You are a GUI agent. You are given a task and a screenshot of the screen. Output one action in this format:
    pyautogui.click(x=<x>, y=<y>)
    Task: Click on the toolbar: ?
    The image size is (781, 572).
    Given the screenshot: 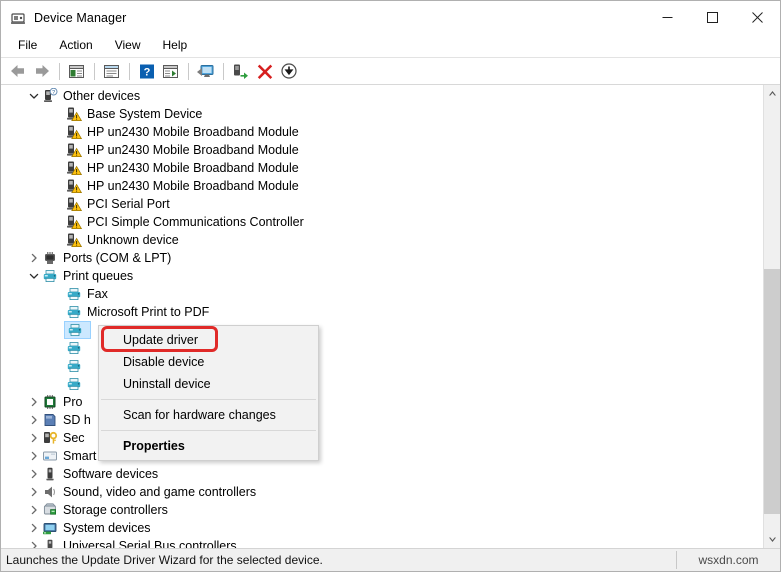 What is the action you would take?
    pyautogui.click(x=390, y=71)
    